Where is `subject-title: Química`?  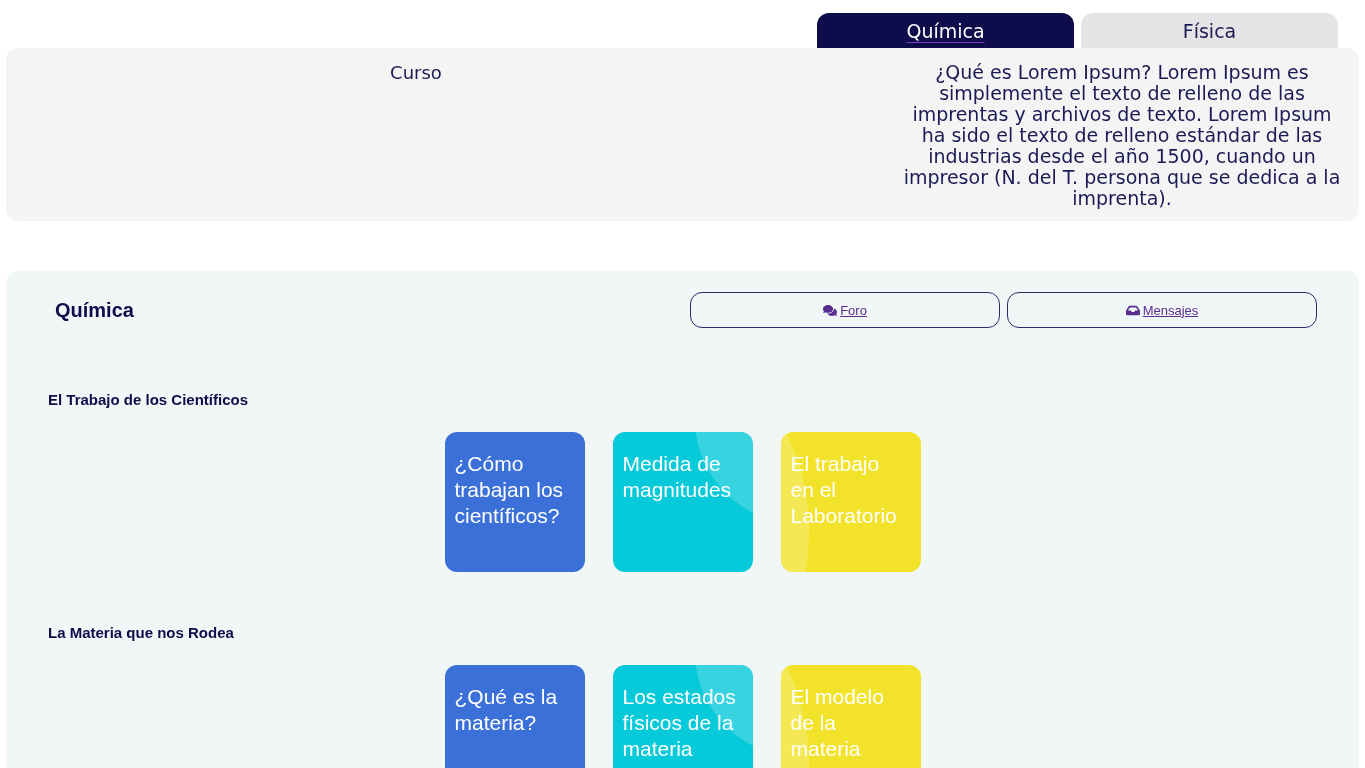
subject-title: Química is located at coordinates (94, 310).